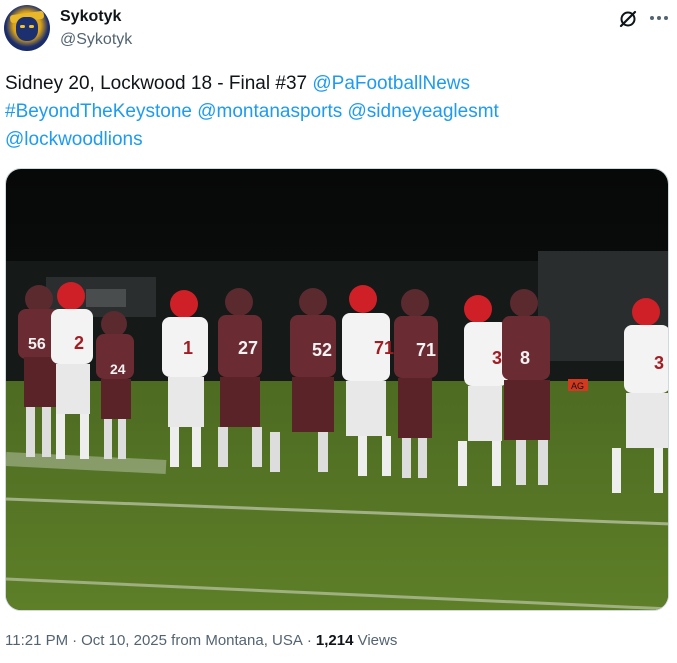 Image resolution: width=677 pixels, height=663 pixels. What do you see at coordinates (96, 40) in the screenshot?
I see `author-handle: @Sykotyk` at bounding box center [96, 40].